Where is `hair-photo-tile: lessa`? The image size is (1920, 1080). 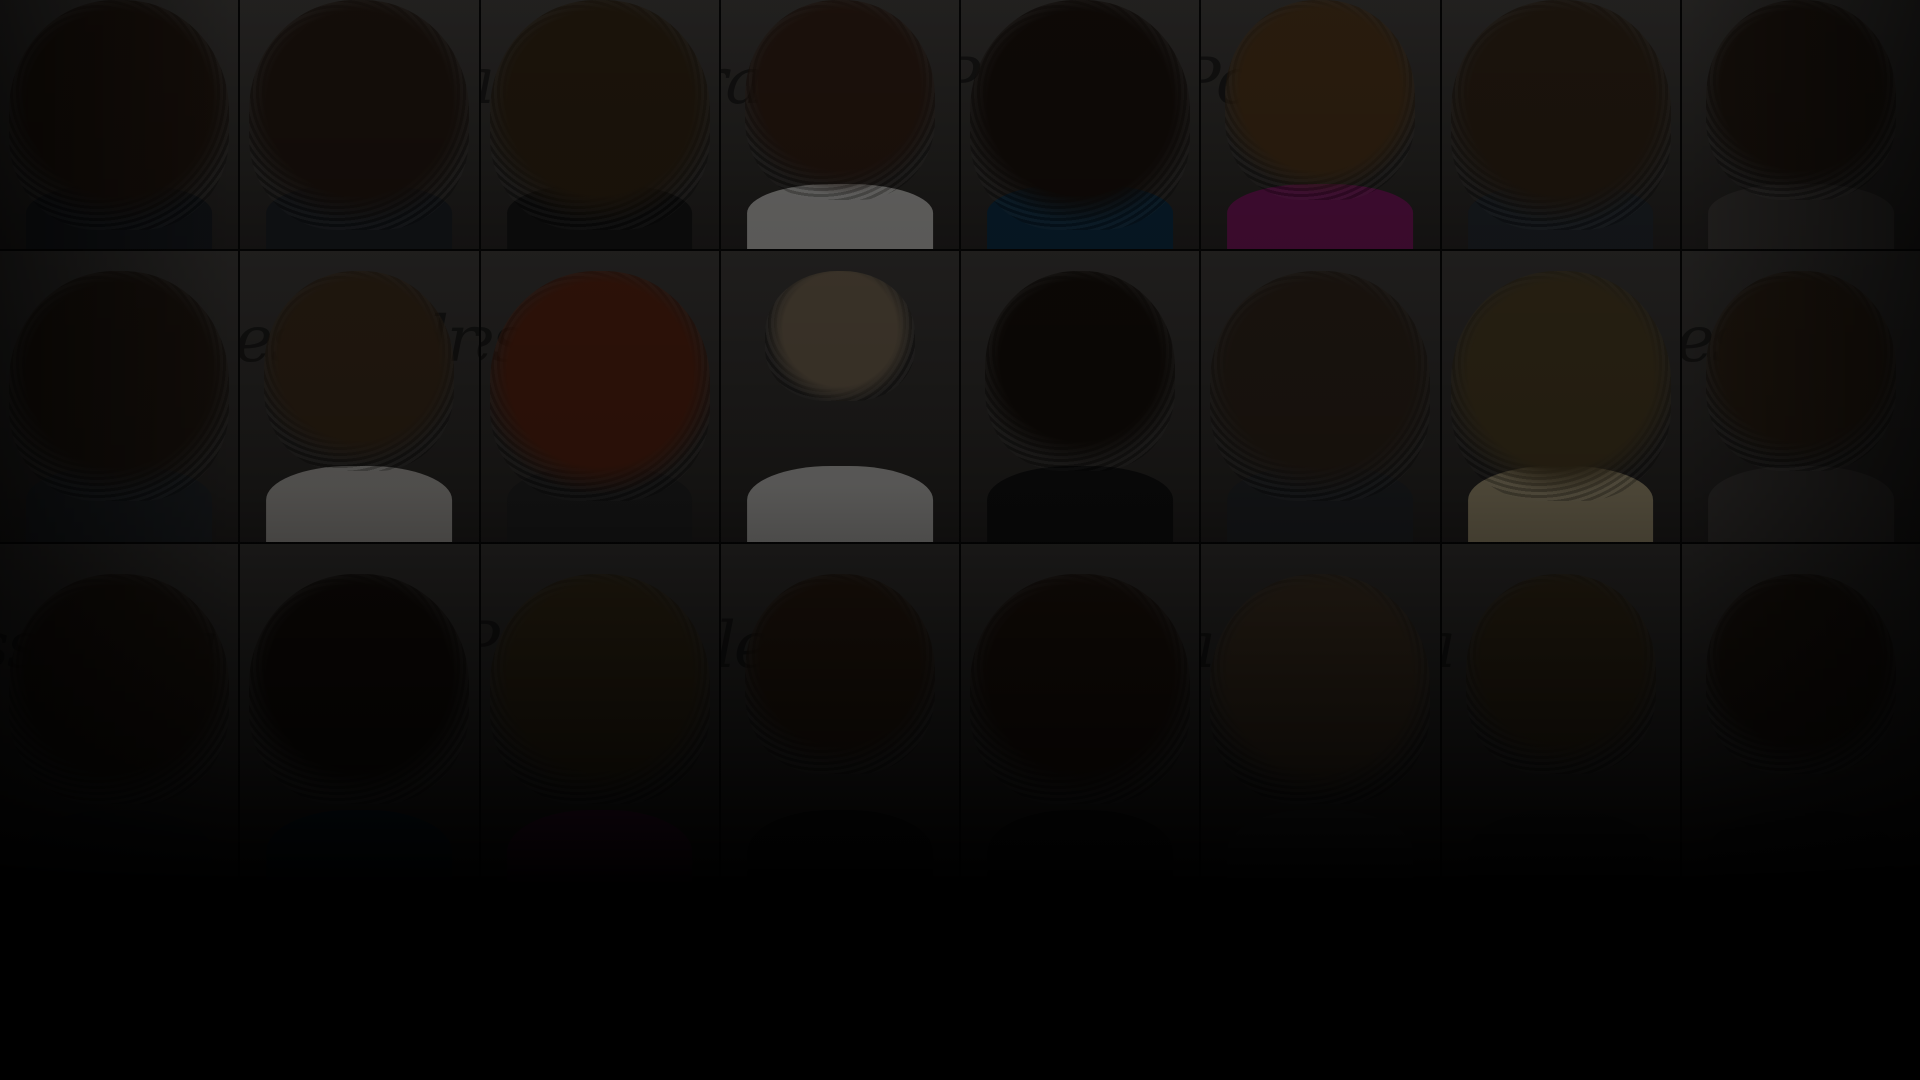
hair-photo-tile: lessa is located at coordinates (1800, 396).